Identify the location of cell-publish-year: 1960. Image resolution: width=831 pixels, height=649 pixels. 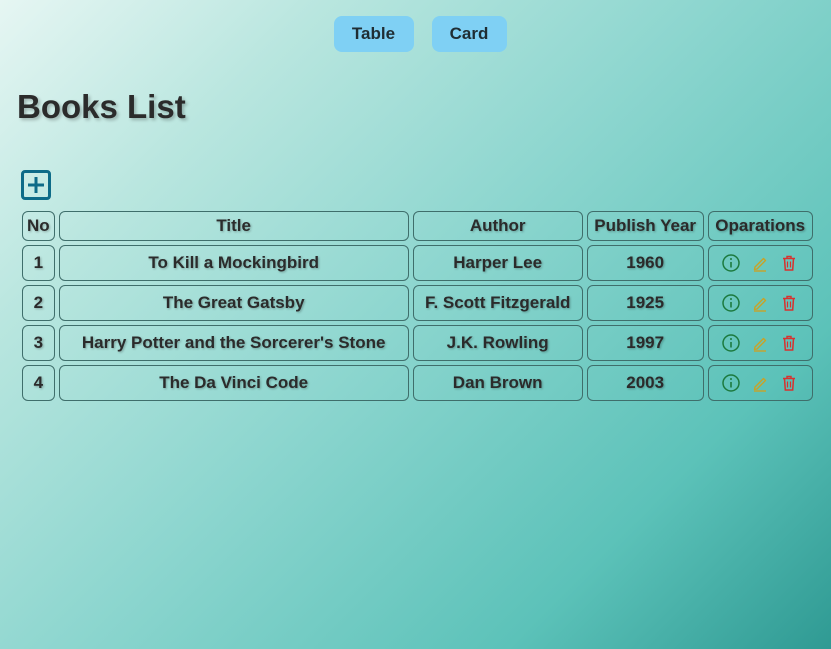
(645, 263).